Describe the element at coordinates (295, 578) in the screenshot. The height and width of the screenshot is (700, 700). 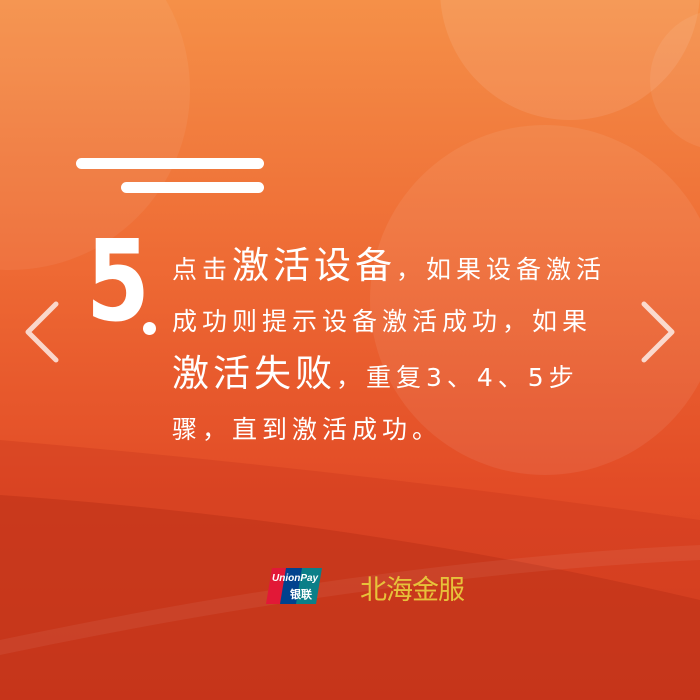
I see `unionpay-logo-text: UnionPay` at that location.